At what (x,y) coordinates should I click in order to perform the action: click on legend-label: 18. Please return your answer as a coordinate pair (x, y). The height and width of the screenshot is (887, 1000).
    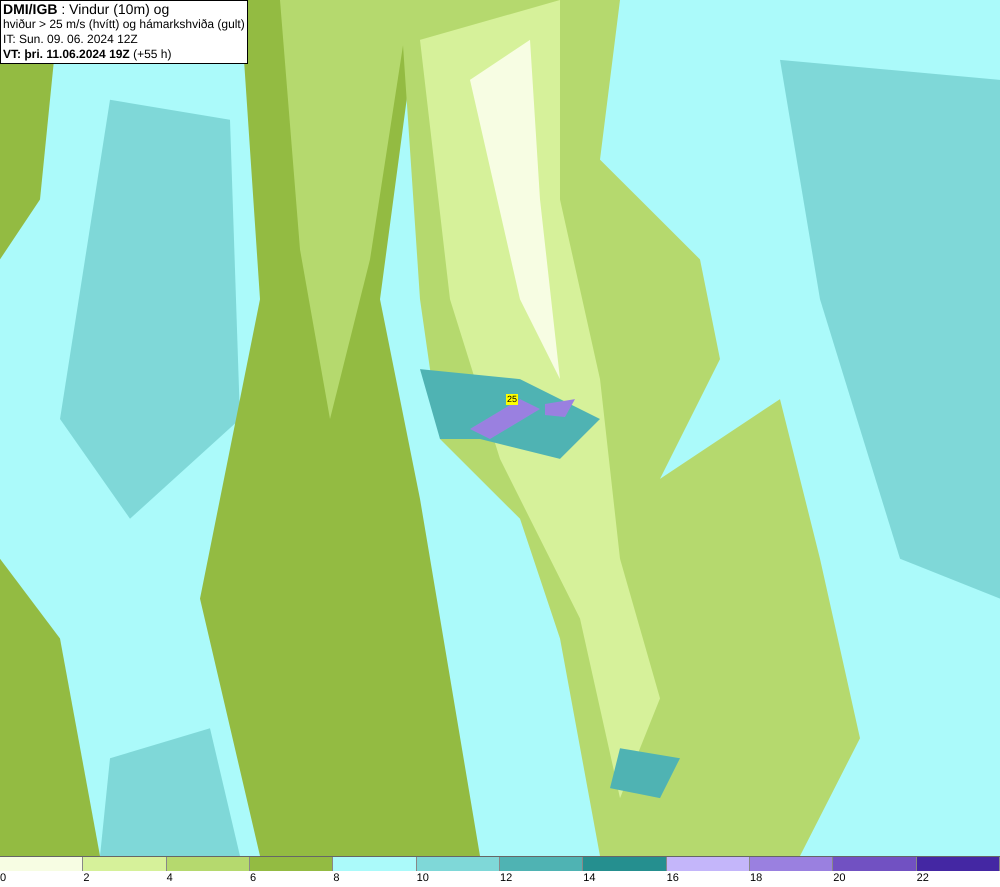
    Looking at the image, I should click on (756, 878).